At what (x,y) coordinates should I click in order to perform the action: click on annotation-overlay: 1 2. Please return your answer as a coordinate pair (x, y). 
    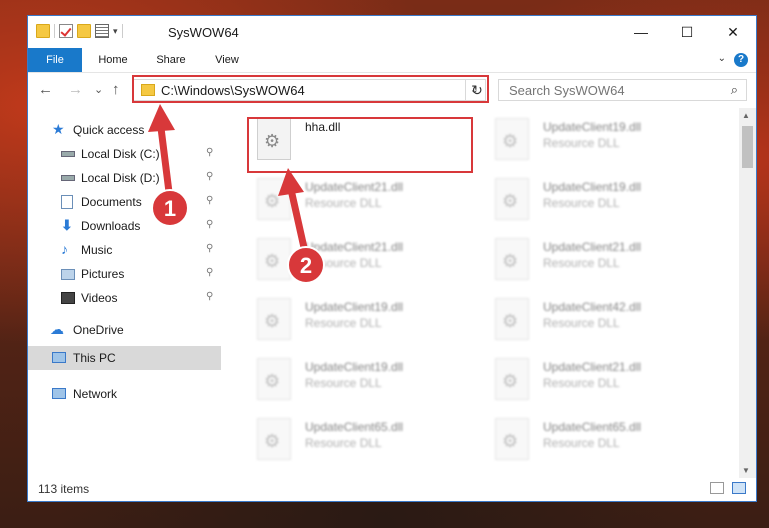
    Looking at the image, I should click on (236, 194).